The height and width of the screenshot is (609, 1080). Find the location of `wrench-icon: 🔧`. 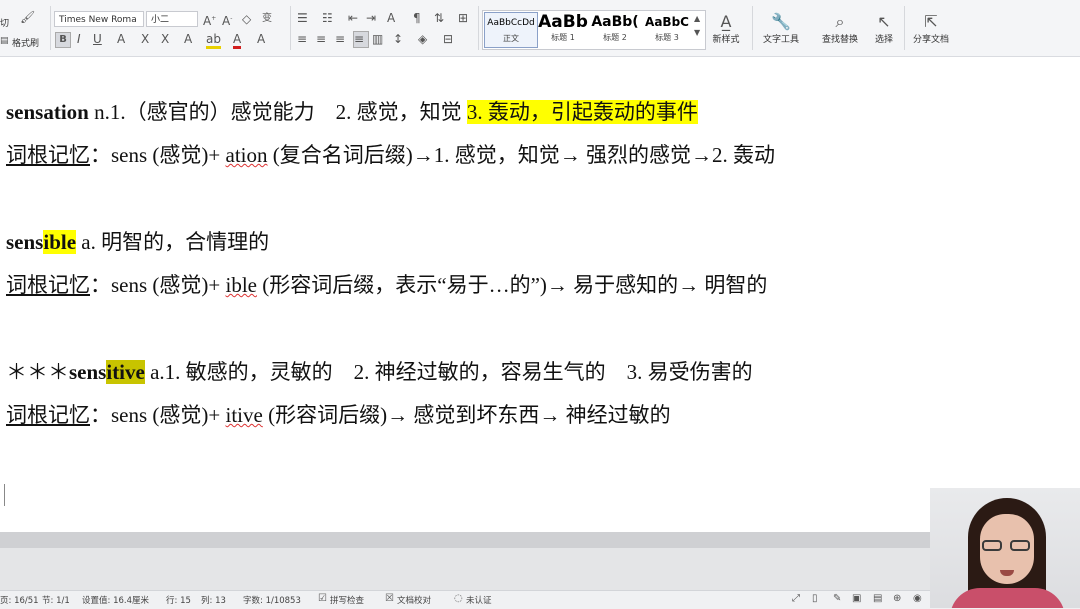

wrench-icon: 🔧 is located at coordinates (781, 21).